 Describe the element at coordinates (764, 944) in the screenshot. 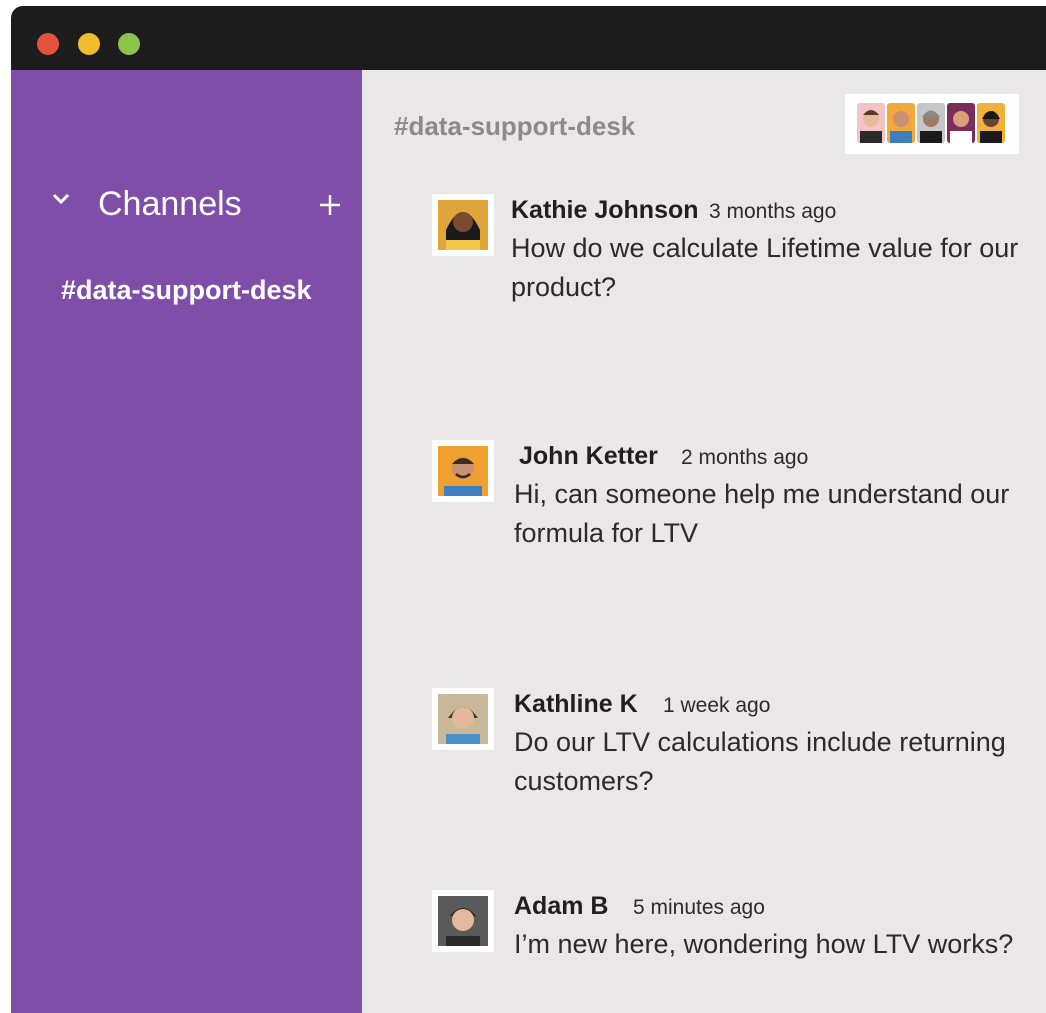

I see `message-text: I’m new here, wondering how LTV works?` at that location.